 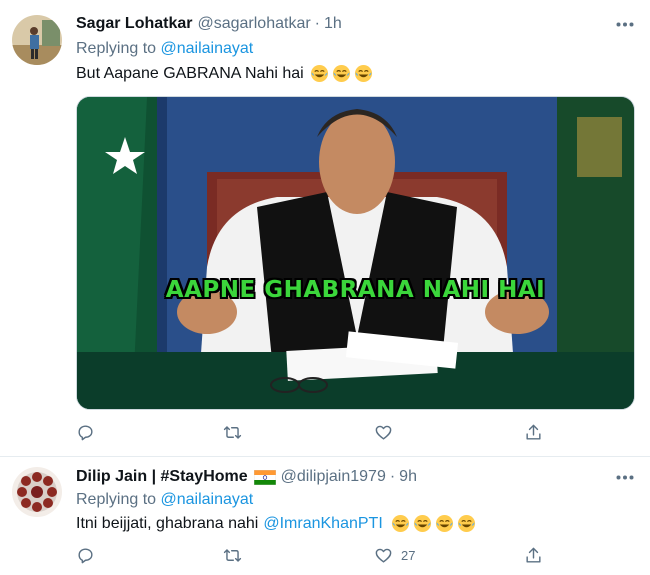 I want to click on tweet-header: Sagar Lohatkar @sagarlohatkar · 1h, so click(x=353, y=24).